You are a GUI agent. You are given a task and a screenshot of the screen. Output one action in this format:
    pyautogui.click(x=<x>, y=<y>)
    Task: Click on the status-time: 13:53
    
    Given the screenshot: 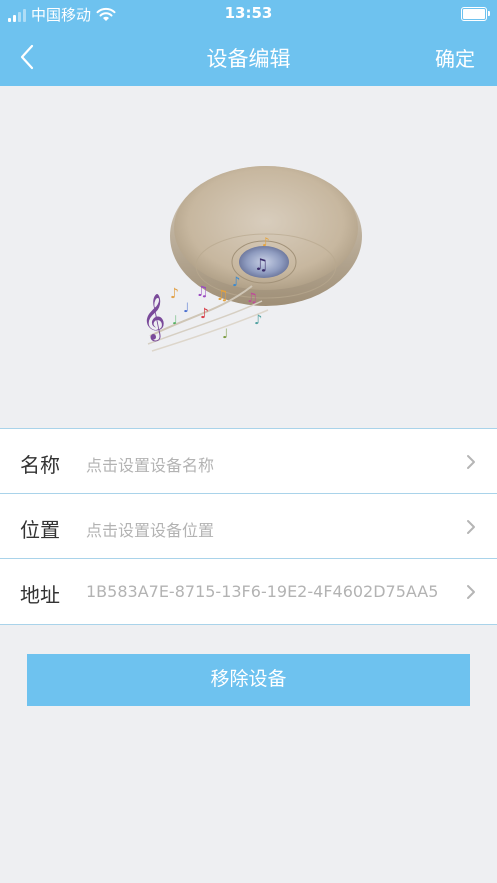 What is the action you would take?
    pyautogui.click(x=248, y=13)
    